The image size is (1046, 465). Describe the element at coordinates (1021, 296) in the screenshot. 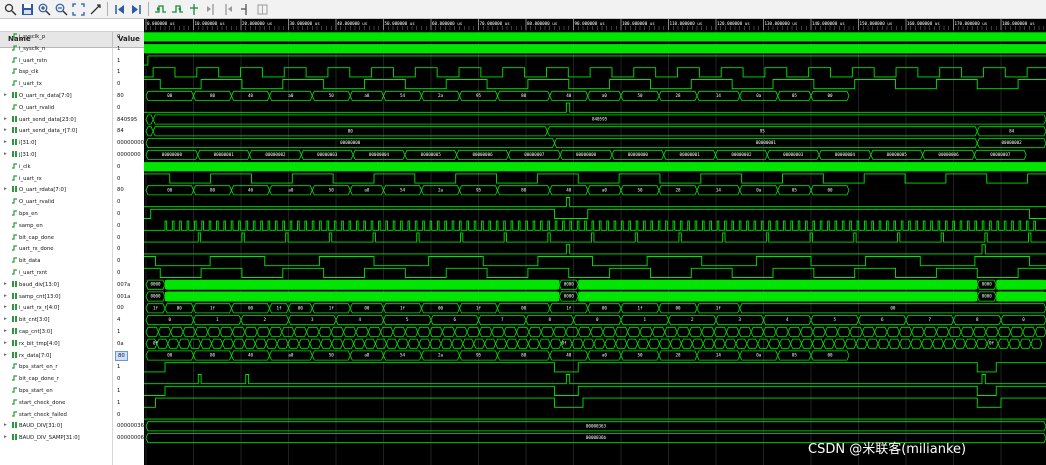

I see `signal-solid-bar` at that location.